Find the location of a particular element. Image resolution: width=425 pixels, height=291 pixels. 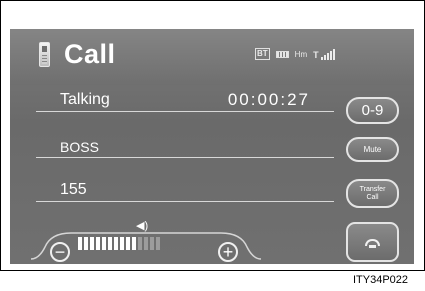

phone-number-row: 155 is located at coordinates (185, 189).